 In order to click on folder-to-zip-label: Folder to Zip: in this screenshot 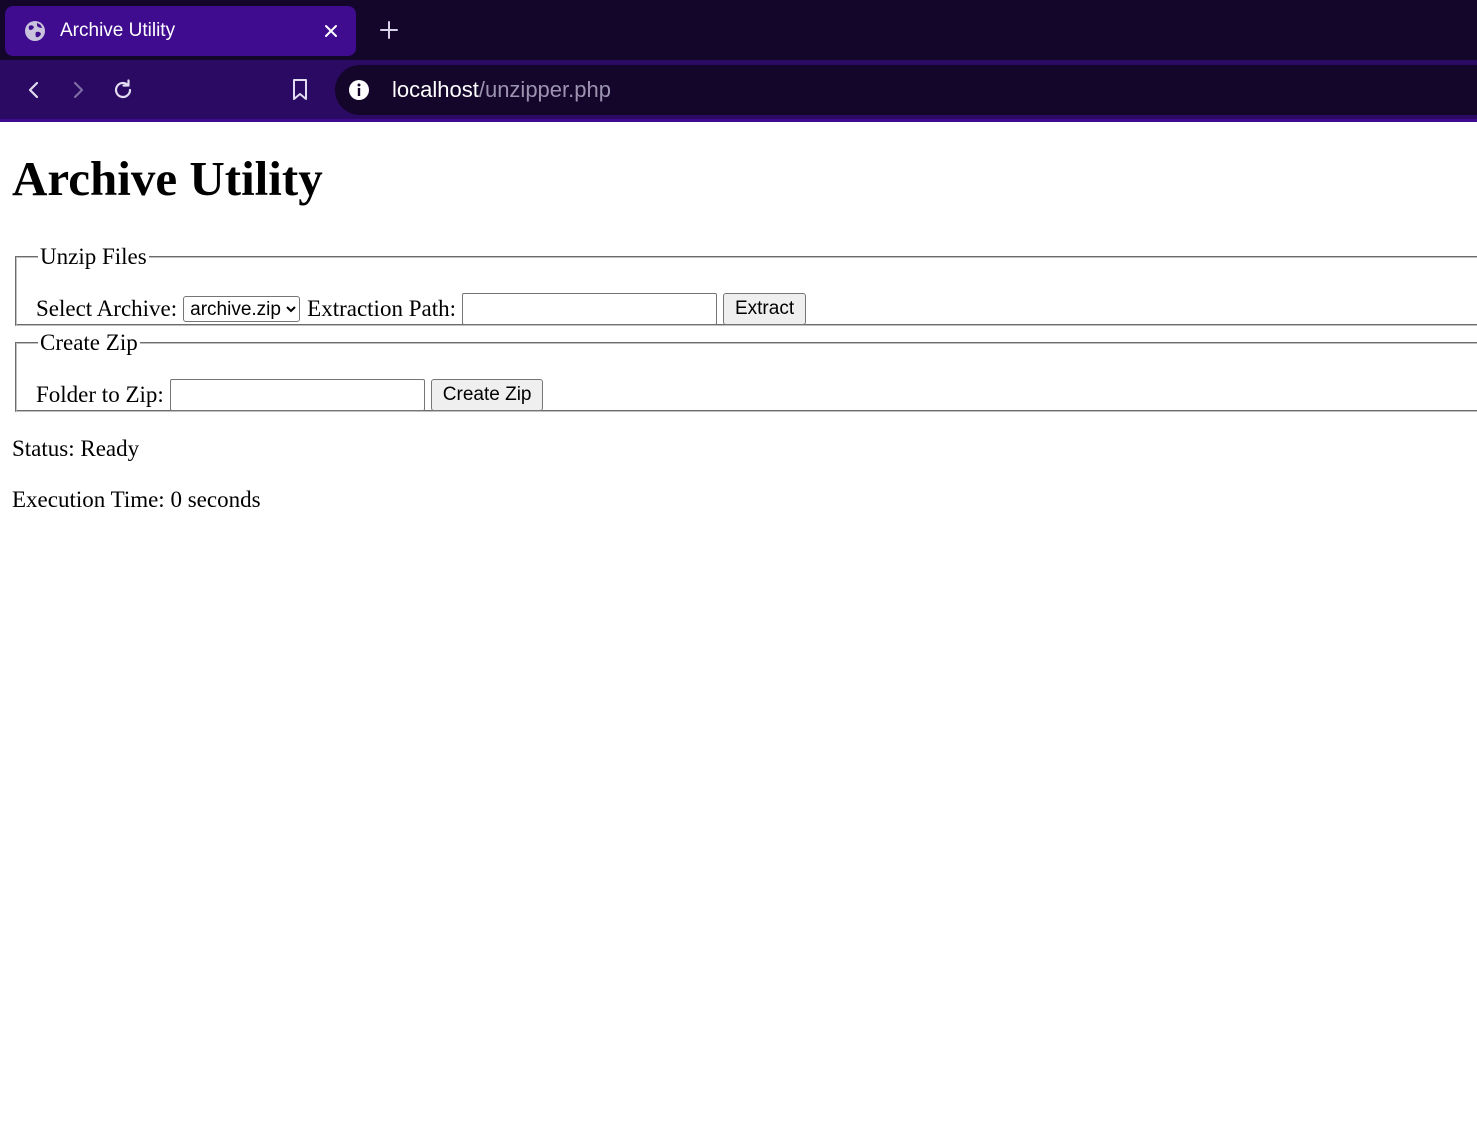, I will do `click(100, 394)`.